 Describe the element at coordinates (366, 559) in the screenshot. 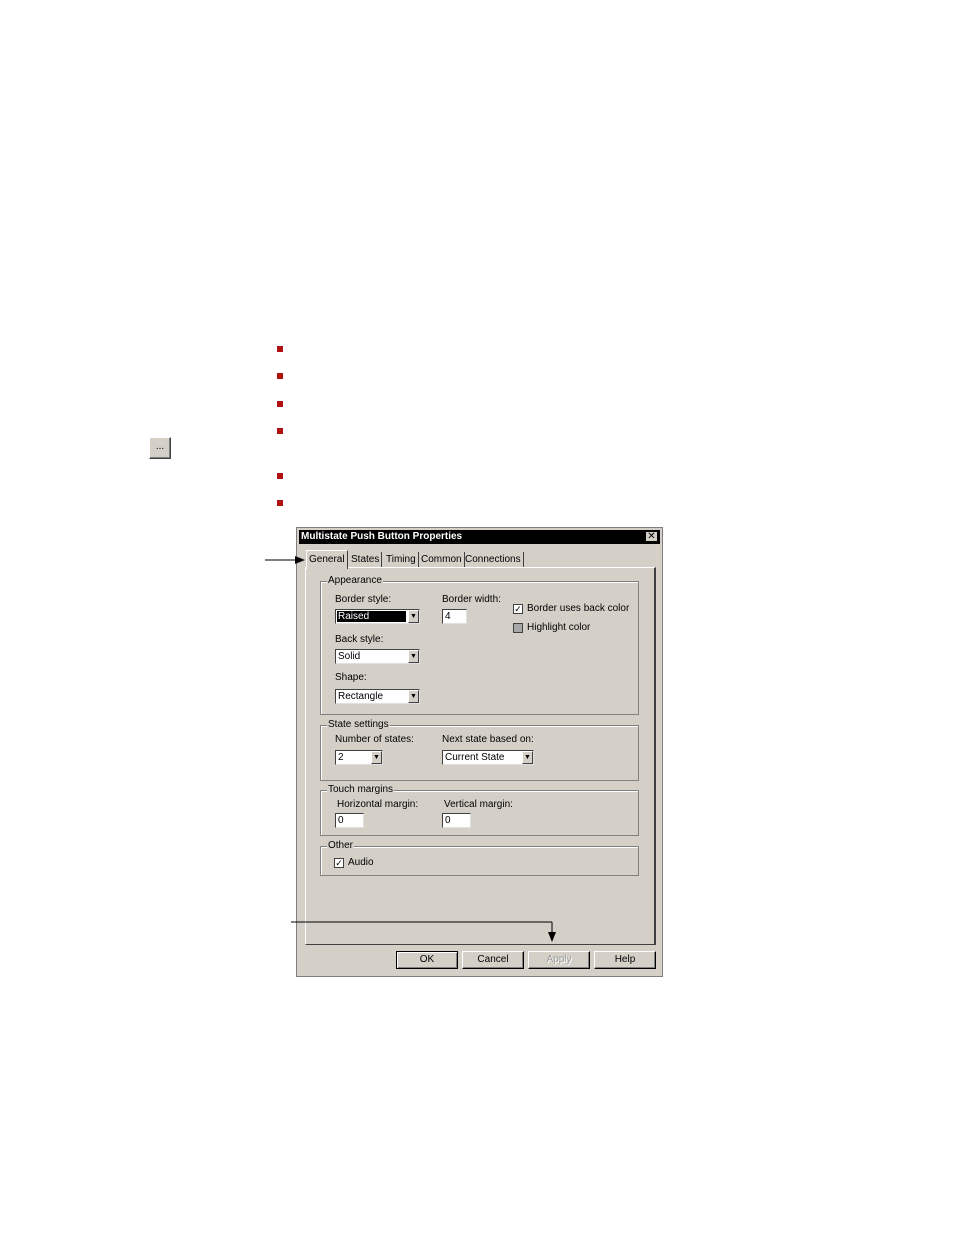

I see `tab-states: States` at that location.